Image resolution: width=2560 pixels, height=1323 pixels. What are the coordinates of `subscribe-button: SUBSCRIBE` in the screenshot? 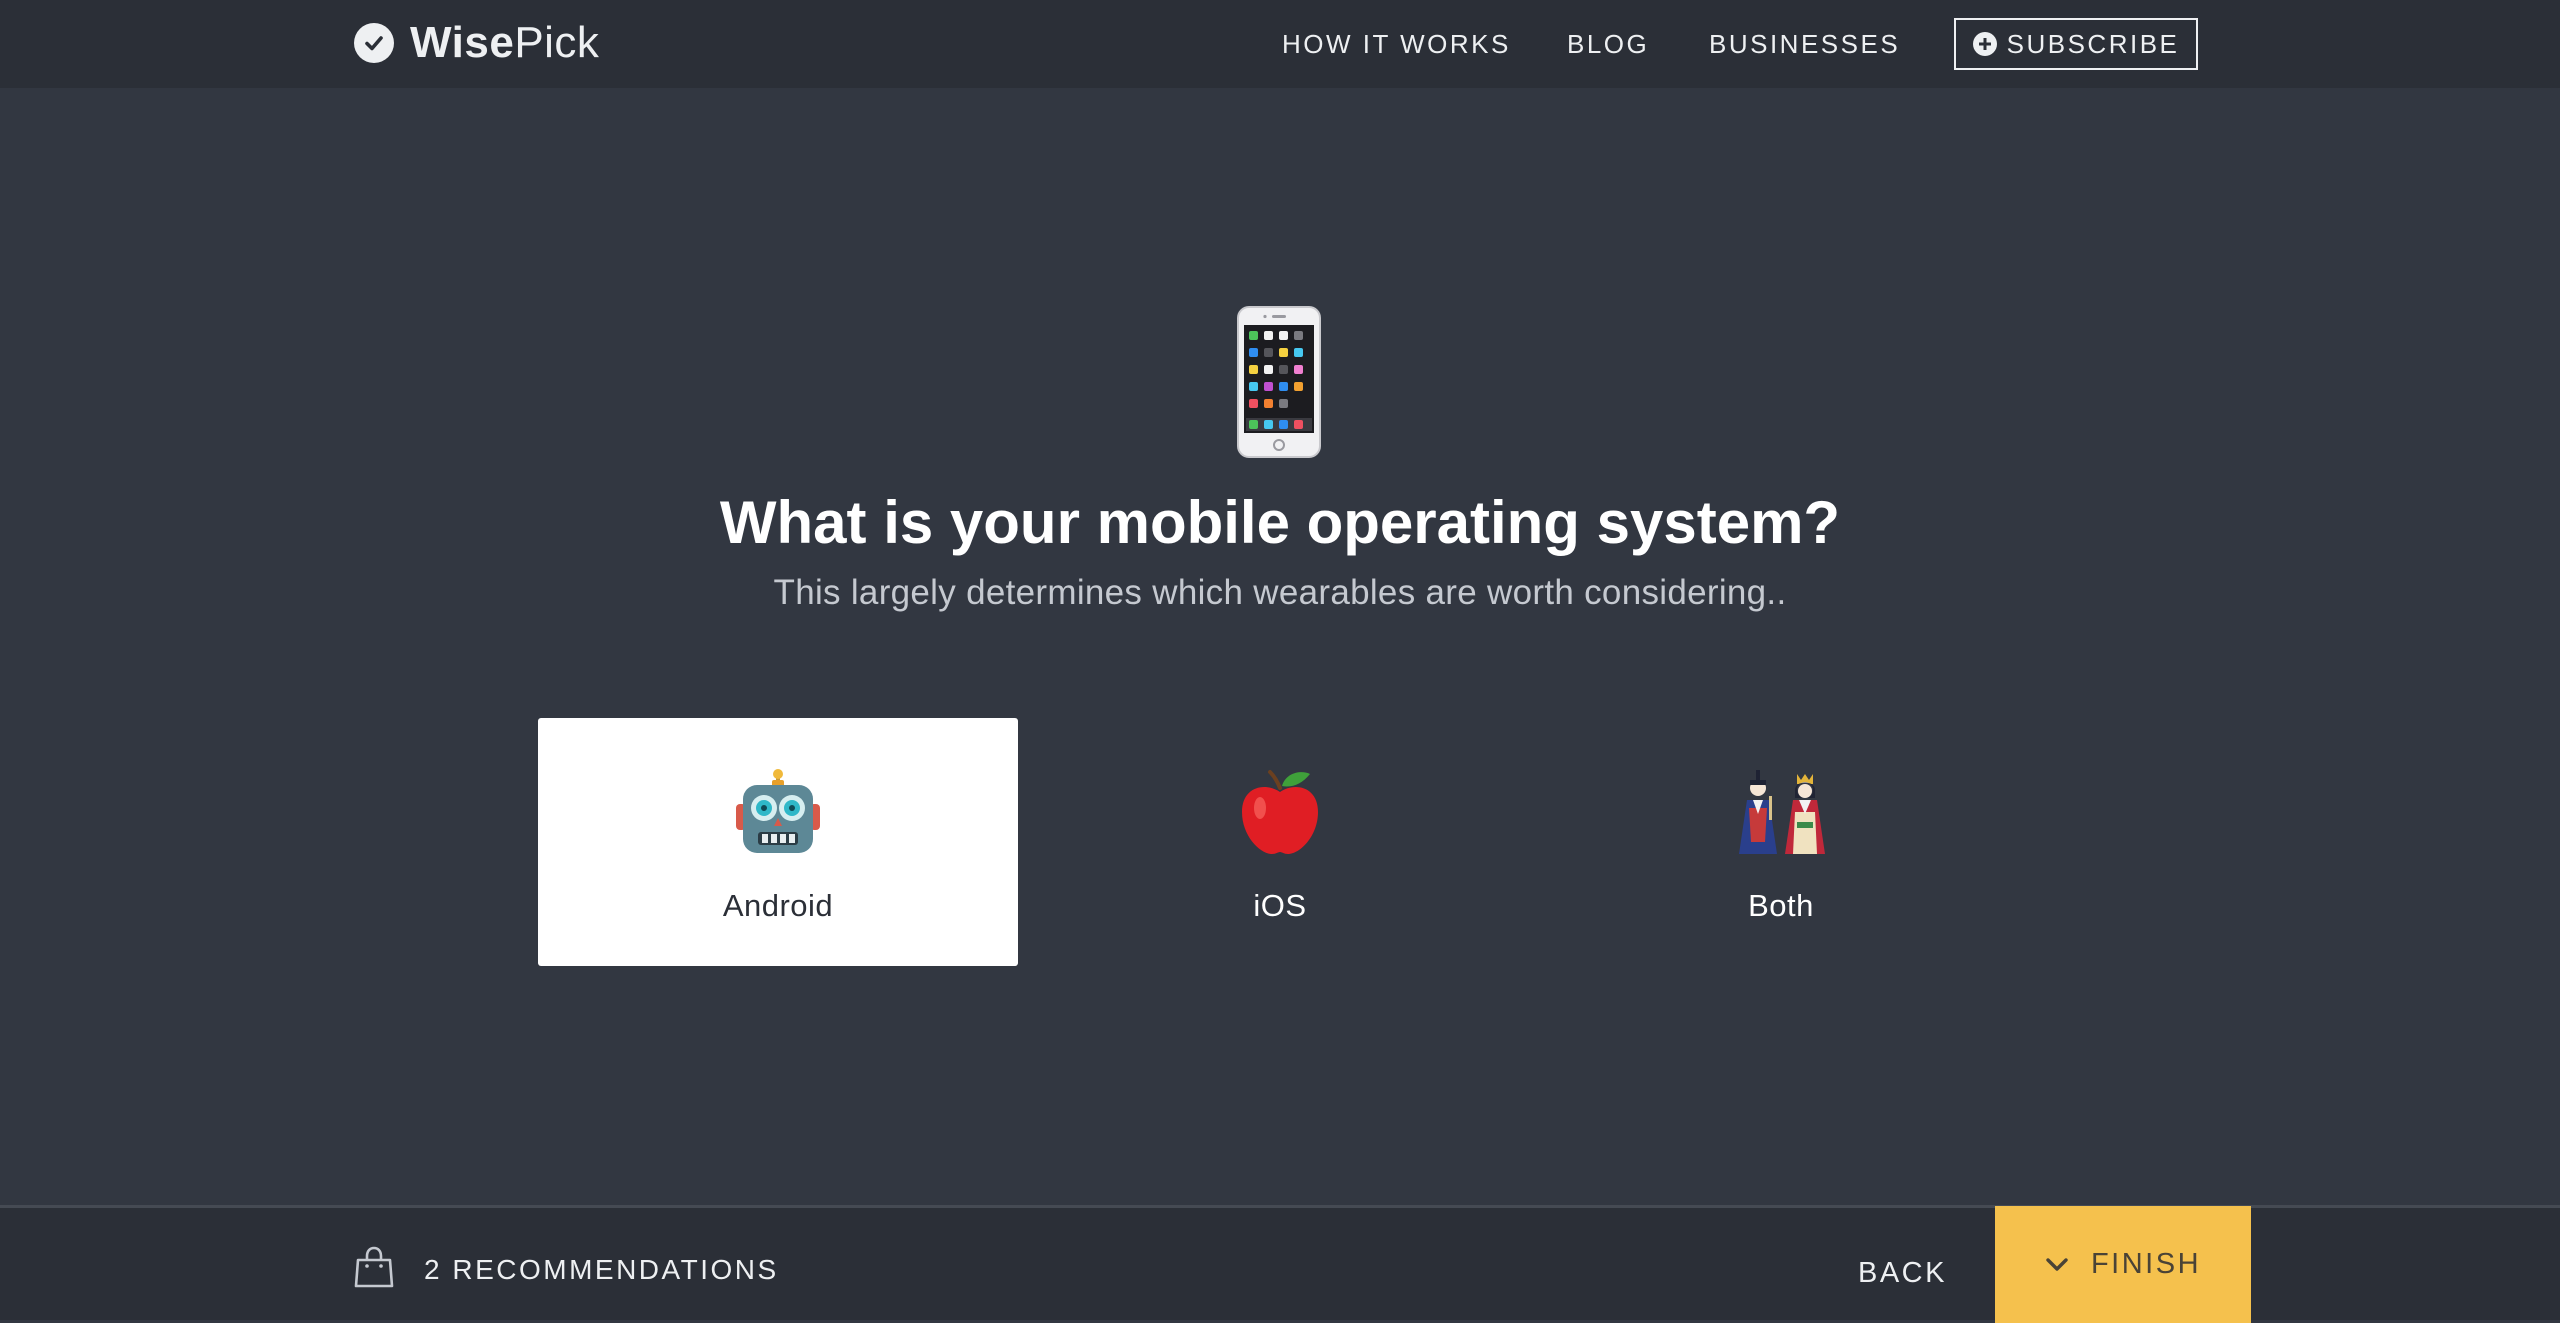 It's located at (2076, 44).